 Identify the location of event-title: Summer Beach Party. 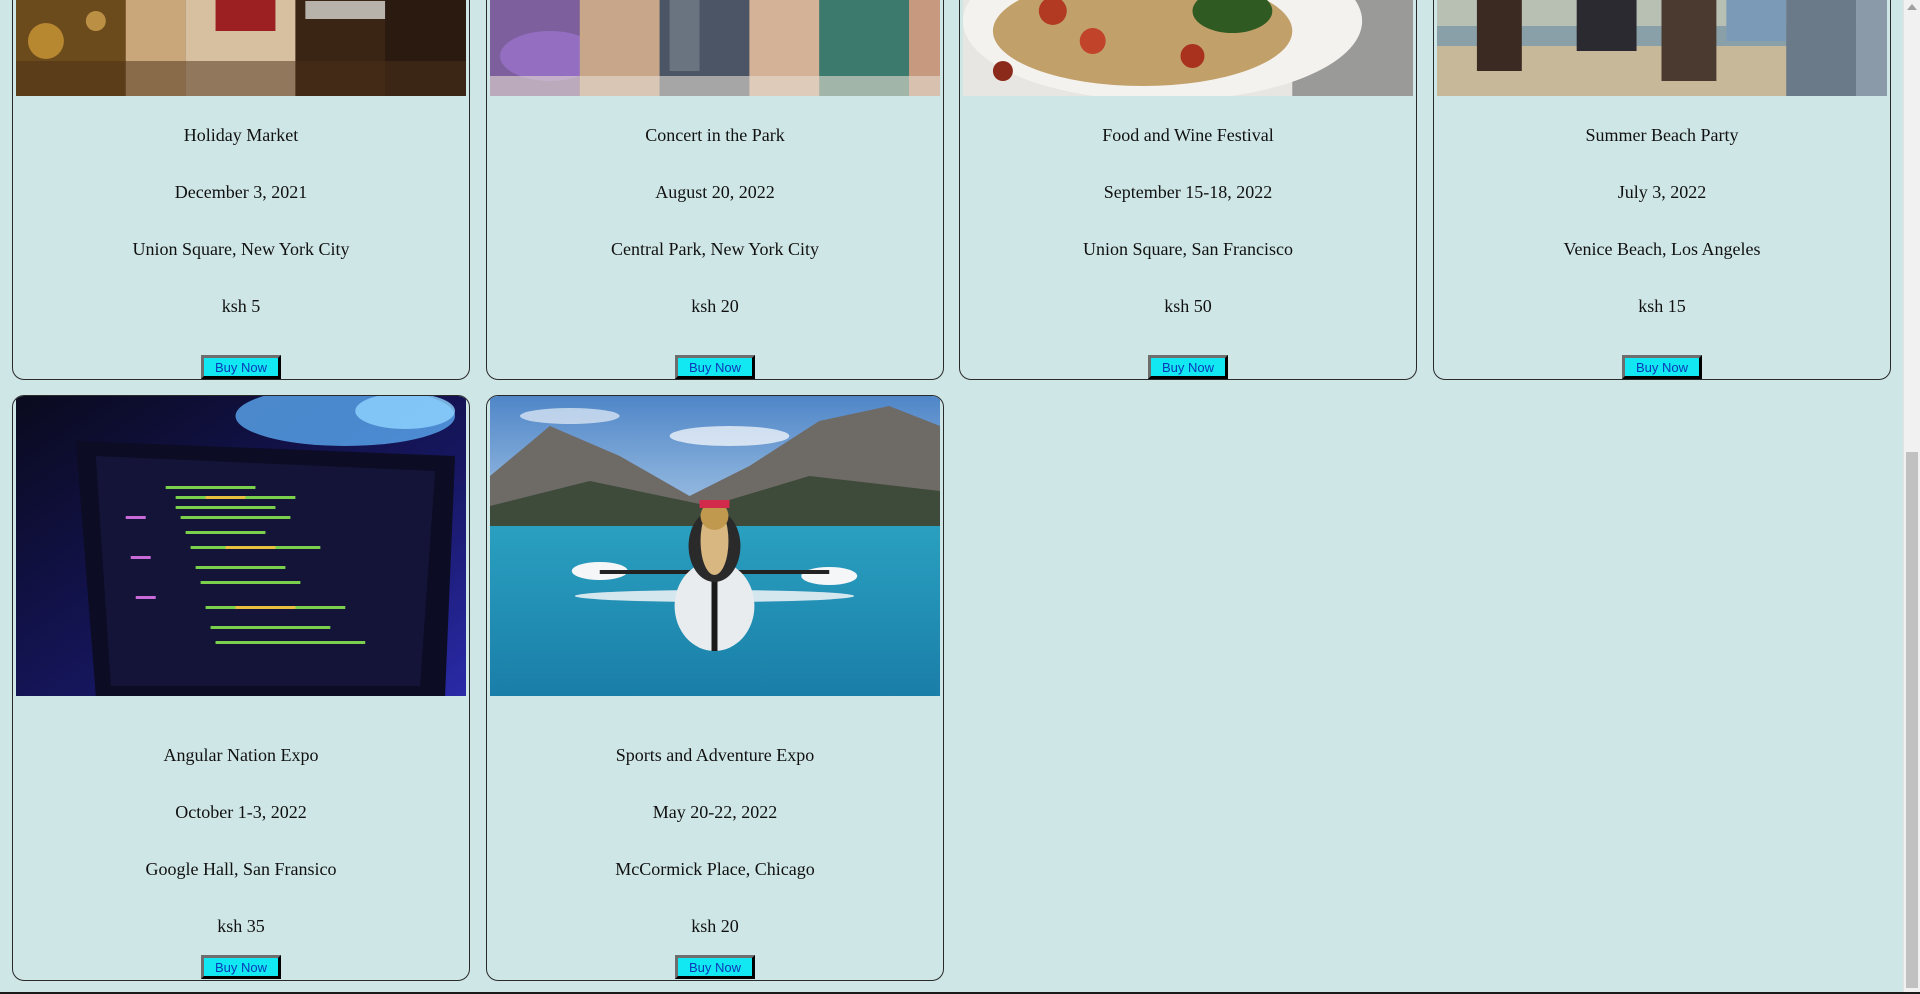
(1662, 135).